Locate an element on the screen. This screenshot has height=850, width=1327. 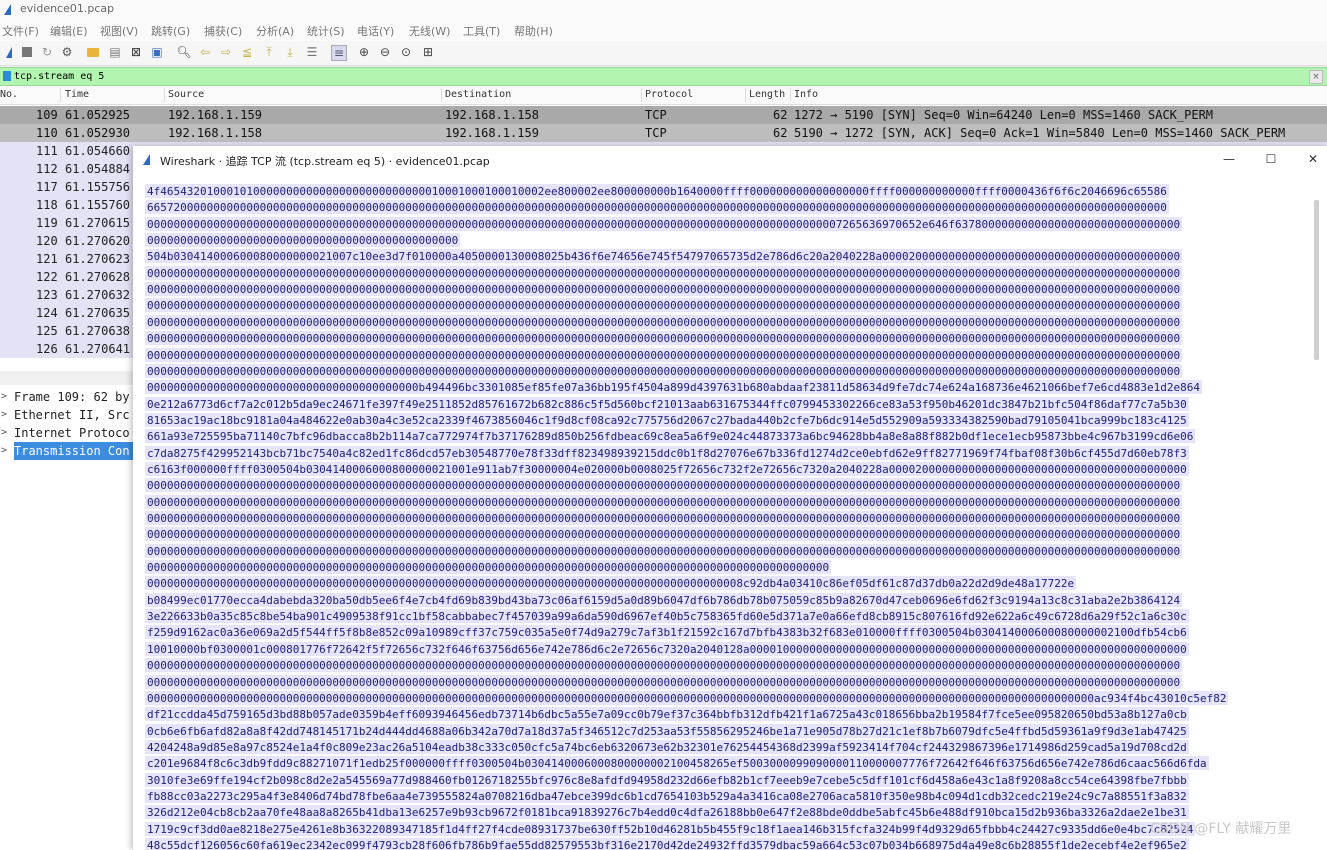
window-title: evidence01.pcap is located at coordinates (67, 8).